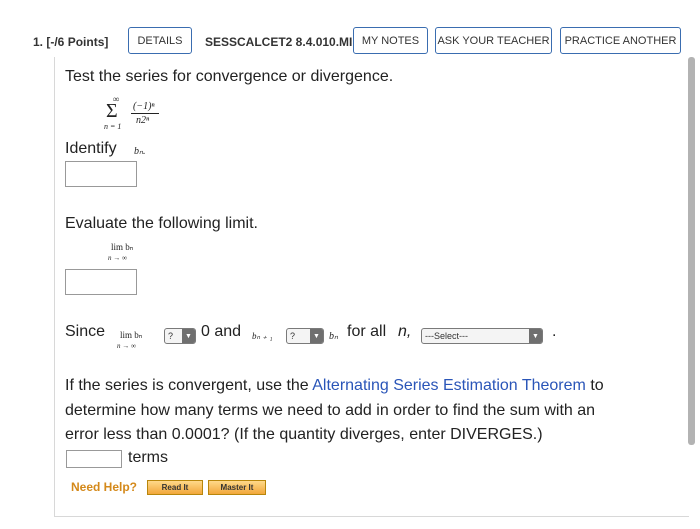 The width and height of the screenshot is (700, 529). What do you see at coordinates (117, 258) in the screenshot?
I see `limit-bottom: n → ∞` at bounding box center [117, 258].